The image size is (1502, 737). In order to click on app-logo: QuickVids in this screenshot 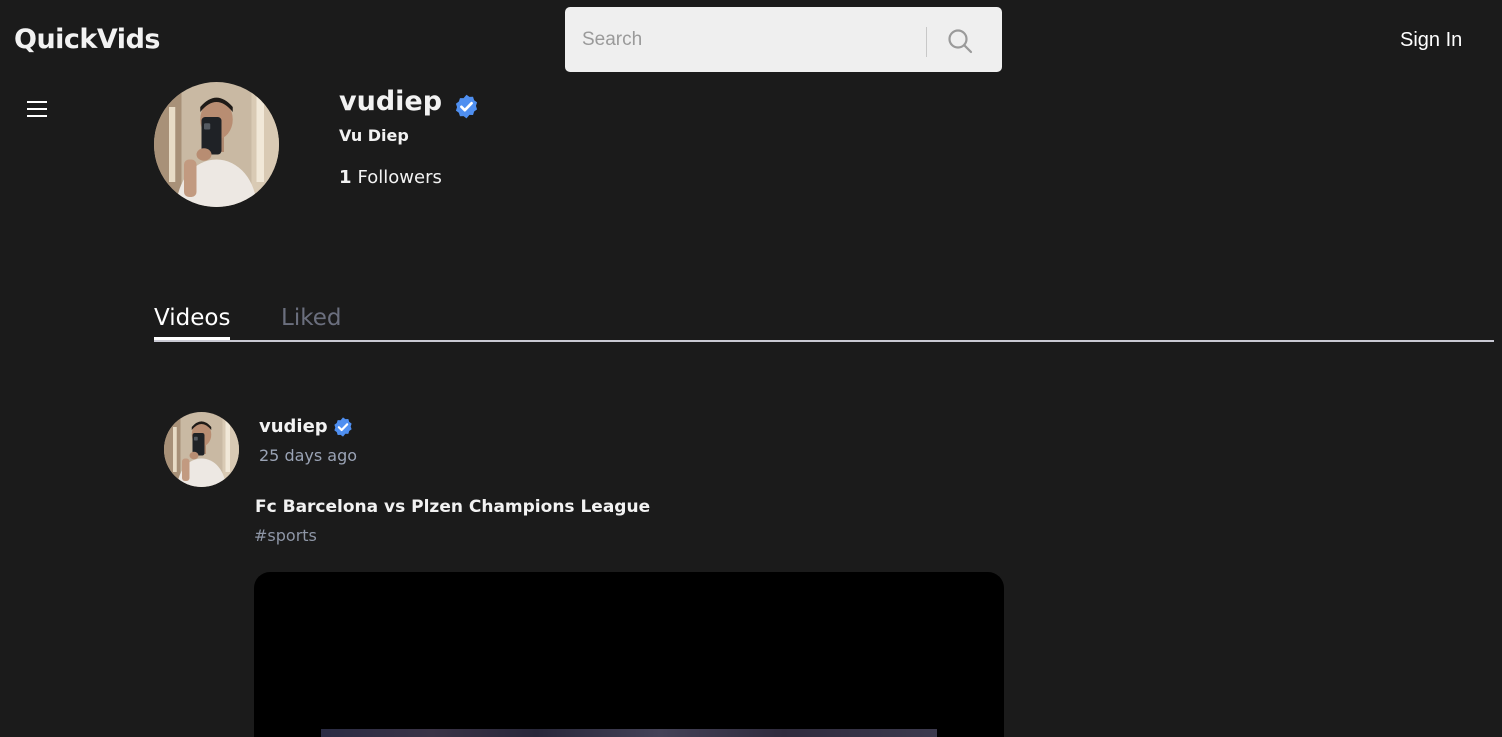, I will do `click(87, 39)`.